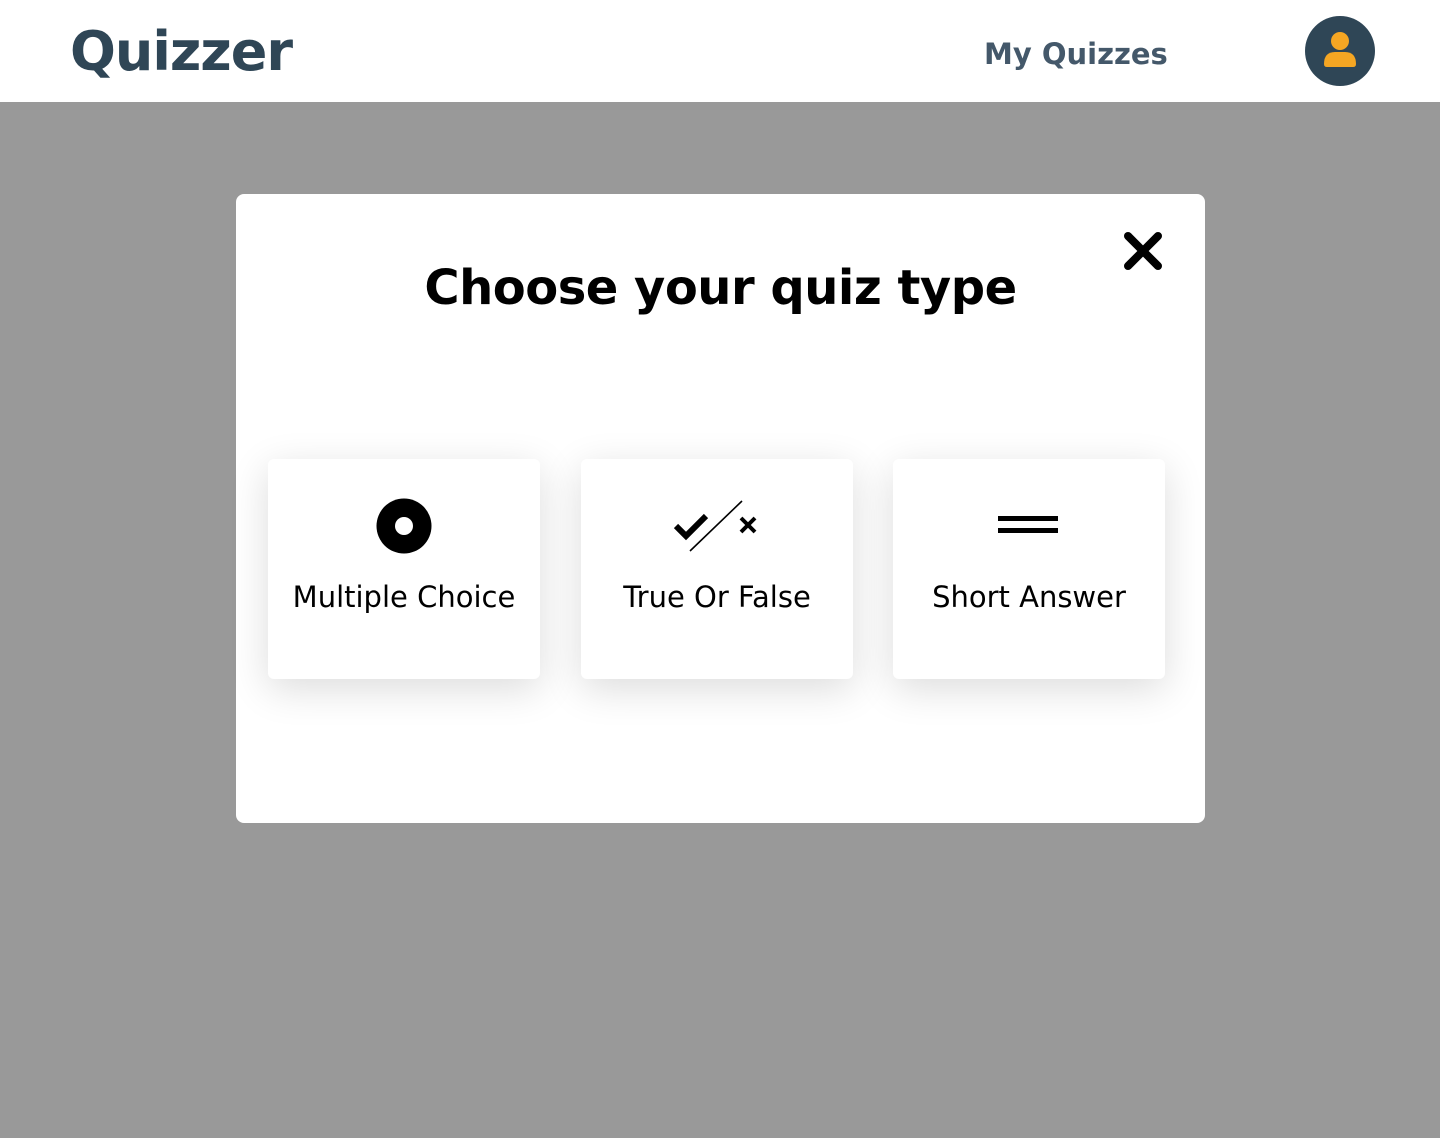  Describe the element at coordinates (1076, 54) in the screenshot. I see `my-quizzes-link: My Quizzes` at that location.